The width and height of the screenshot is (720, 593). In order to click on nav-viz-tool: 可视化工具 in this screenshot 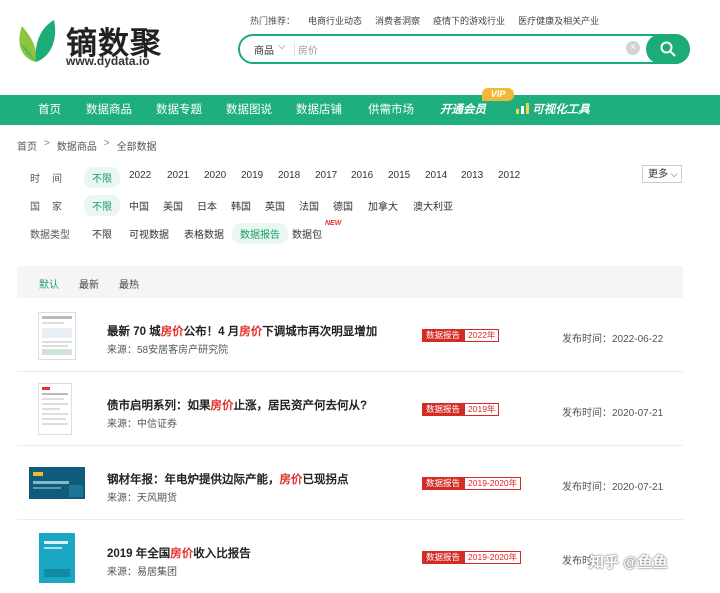, I will do `click(553, 110)`.